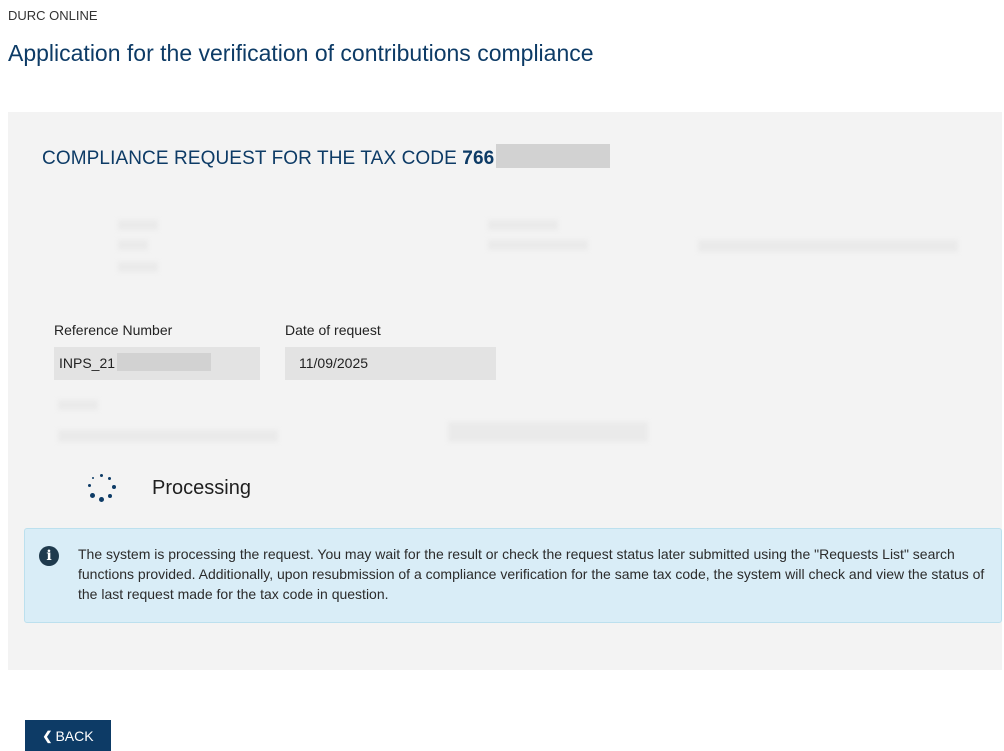 This screenshot has height=751, width=1004. I want to click on tax-code: 766, so click(478, 159).